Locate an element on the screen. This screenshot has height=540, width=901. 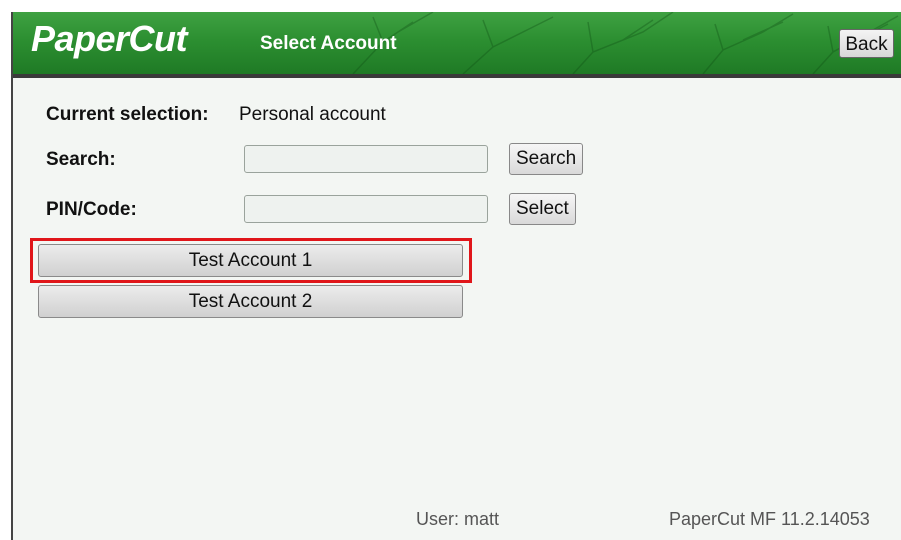
footer-user: User: matt is located at coordinates (458, 519).